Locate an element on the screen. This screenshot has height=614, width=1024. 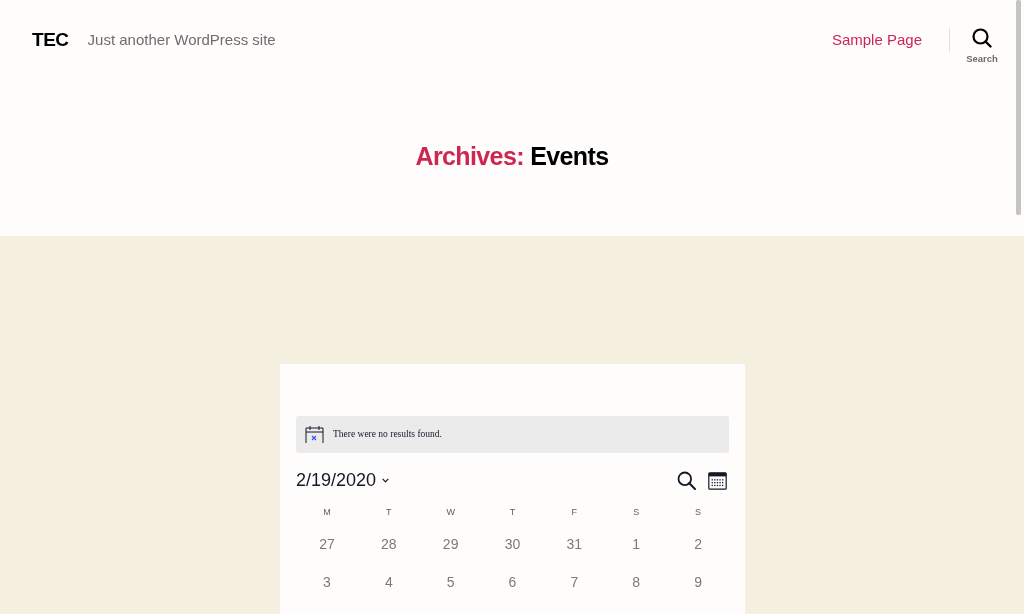
weekday-label: W is located at coordinates (450, 513).